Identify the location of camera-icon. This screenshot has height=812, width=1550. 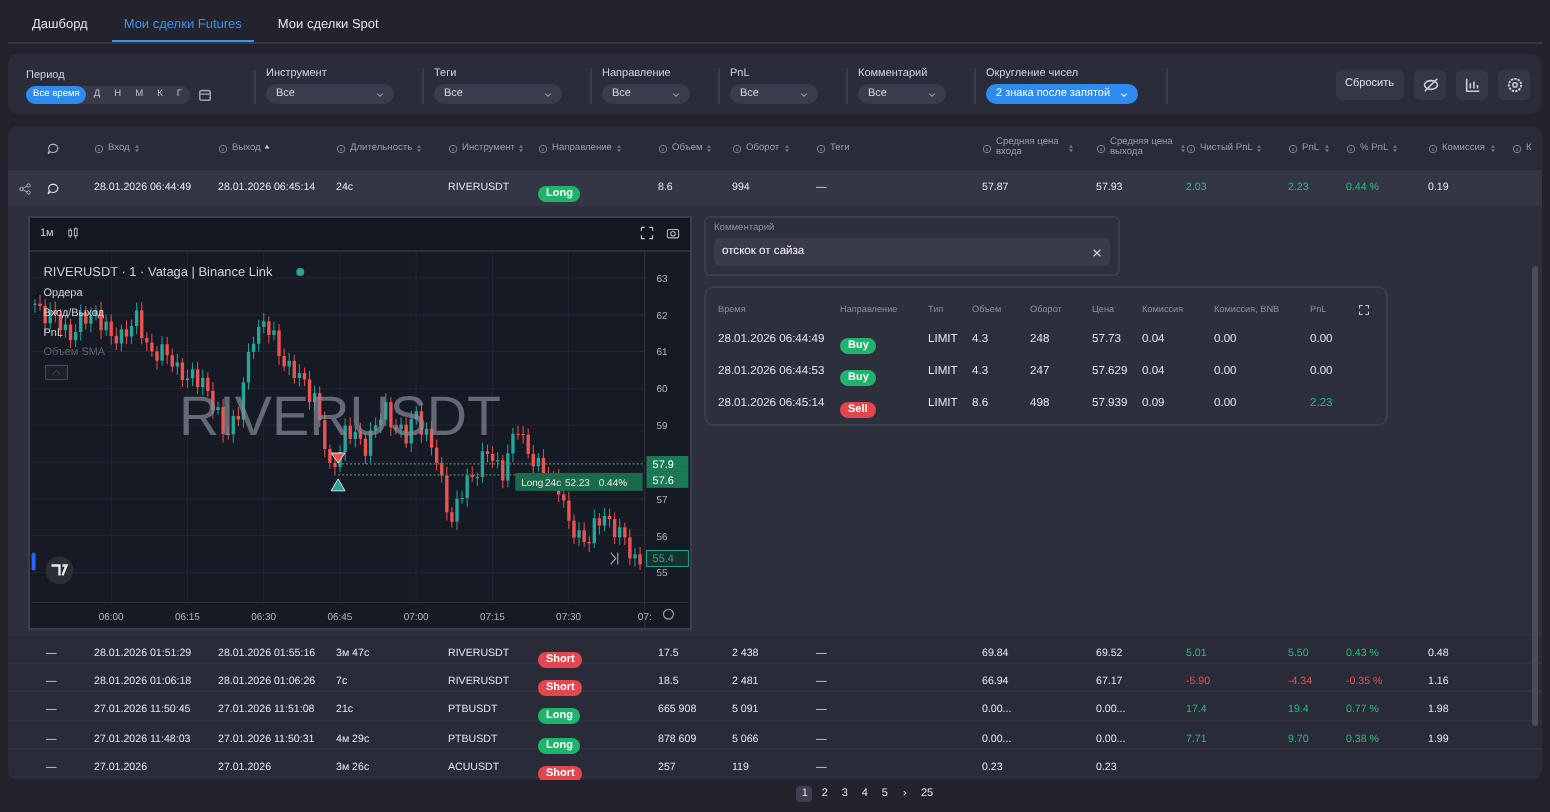
(673, 233).